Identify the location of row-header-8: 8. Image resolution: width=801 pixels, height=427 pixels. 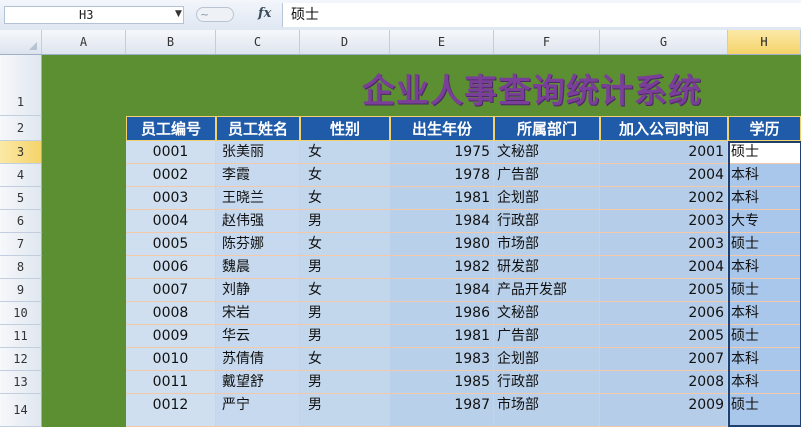
(21, 267).